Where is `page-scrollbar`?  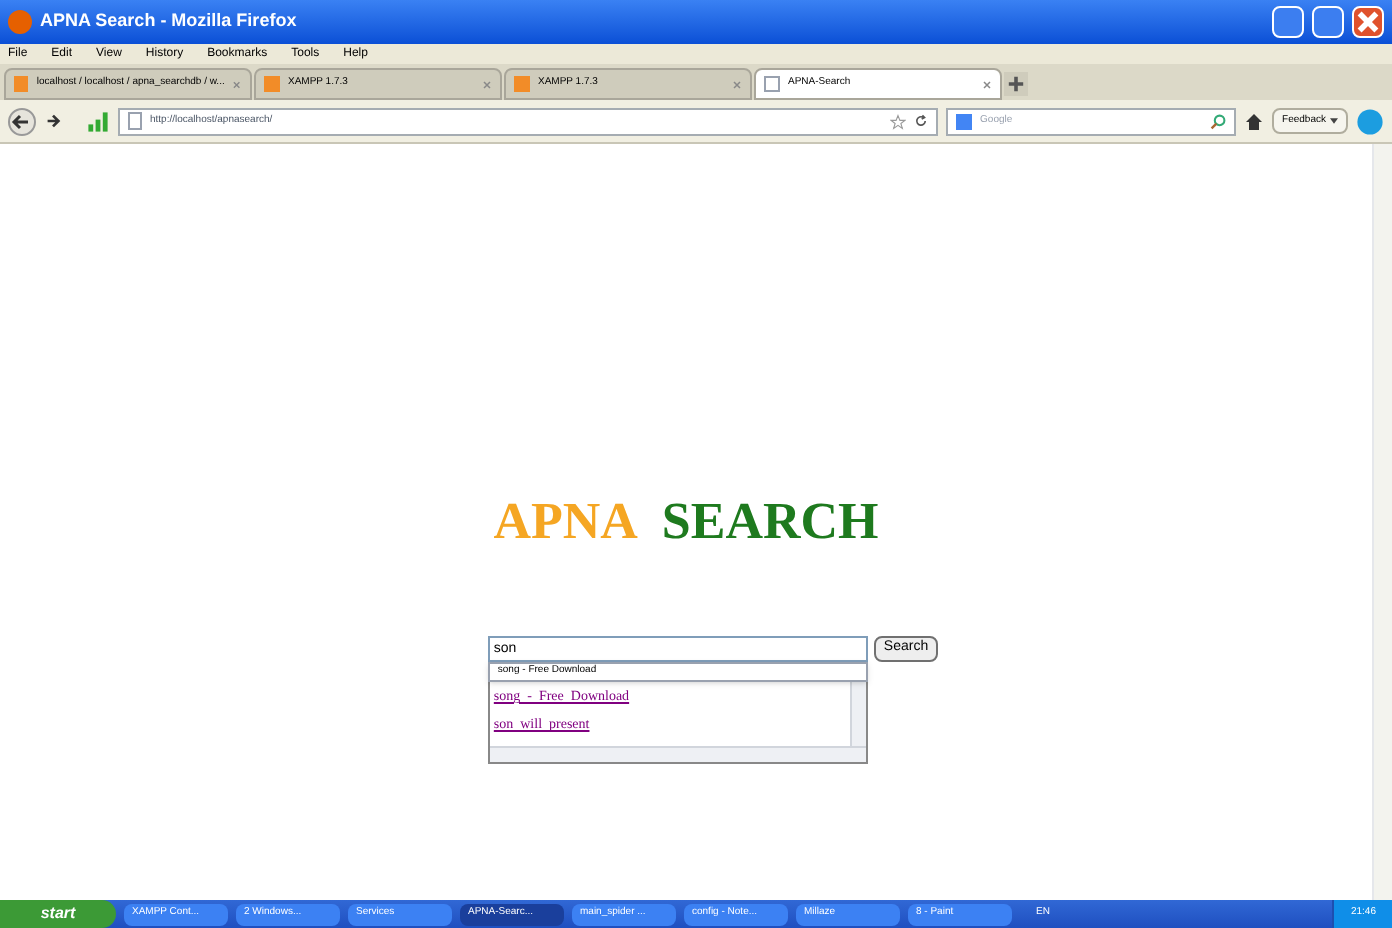 page-scrollbar is located at coordinates (1382, 522).